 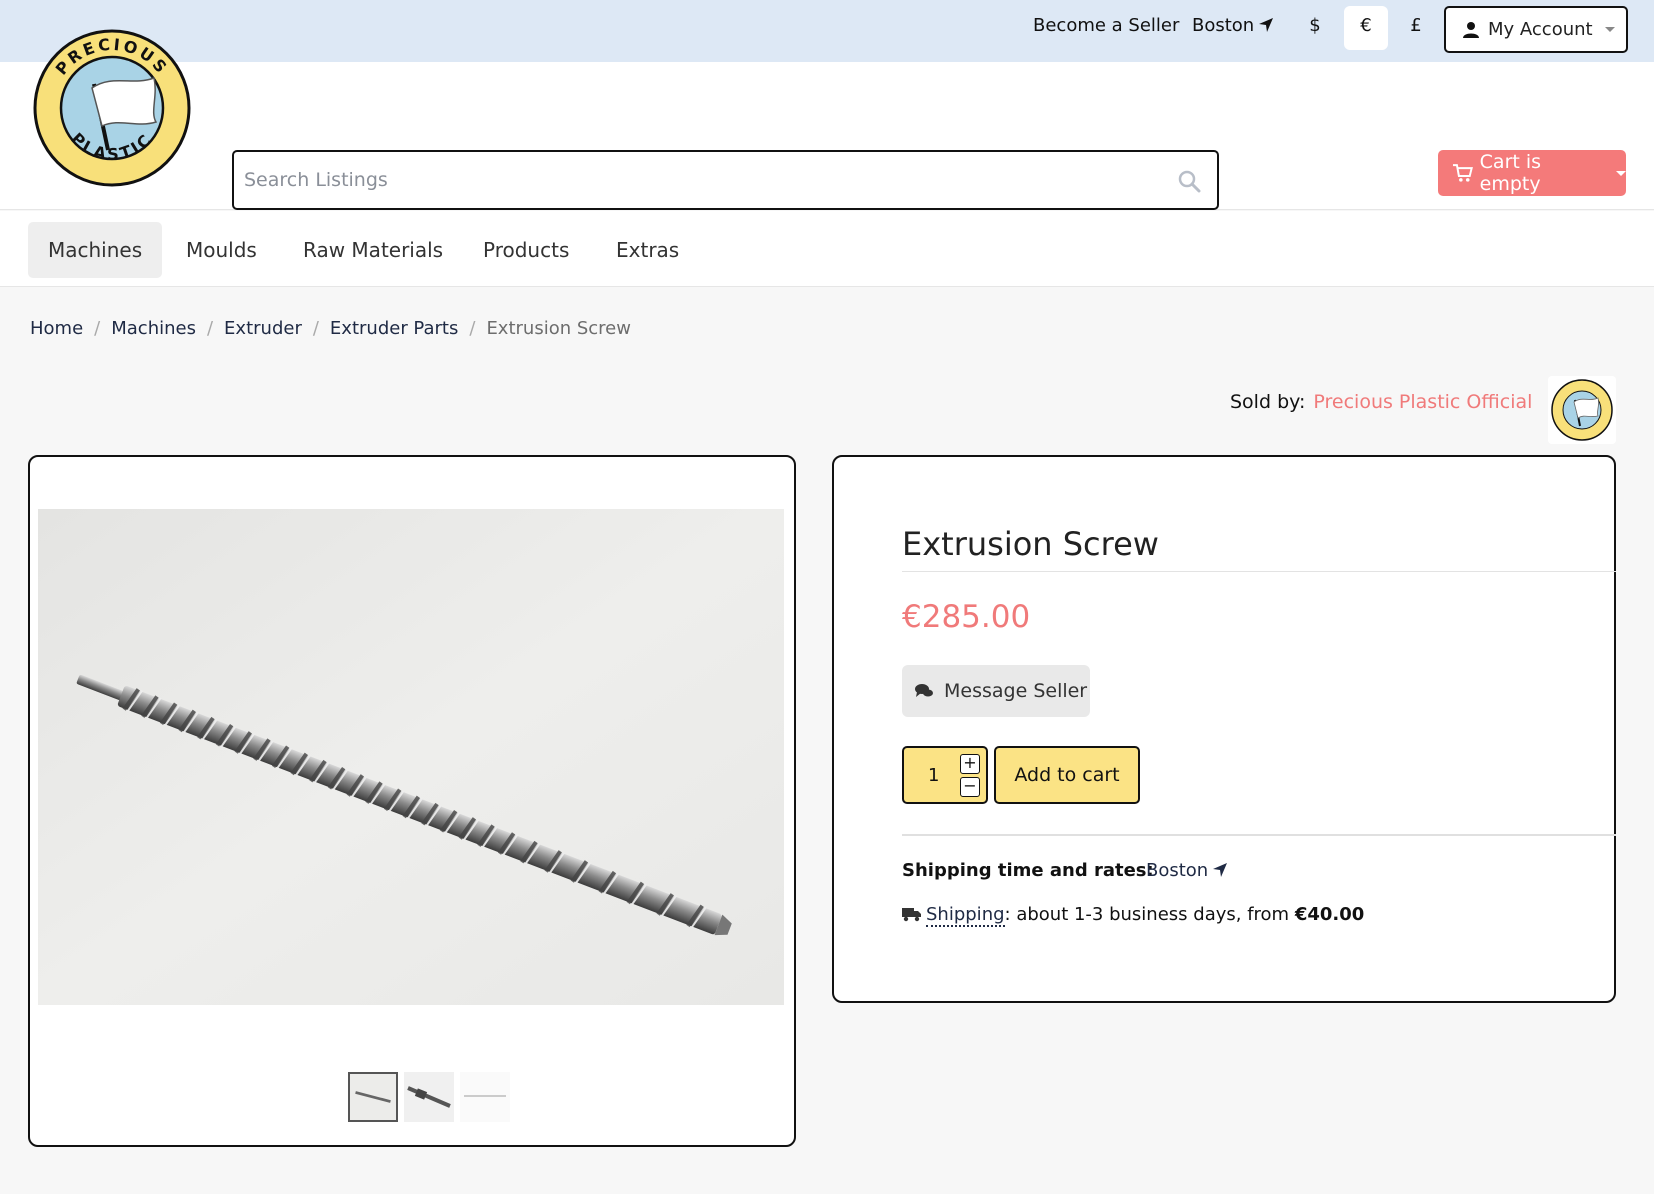 What do you see at coordinates (56, 328) in the screenshot?
I see `breadcrumb-home: Home` at bounding box center [56, 328].